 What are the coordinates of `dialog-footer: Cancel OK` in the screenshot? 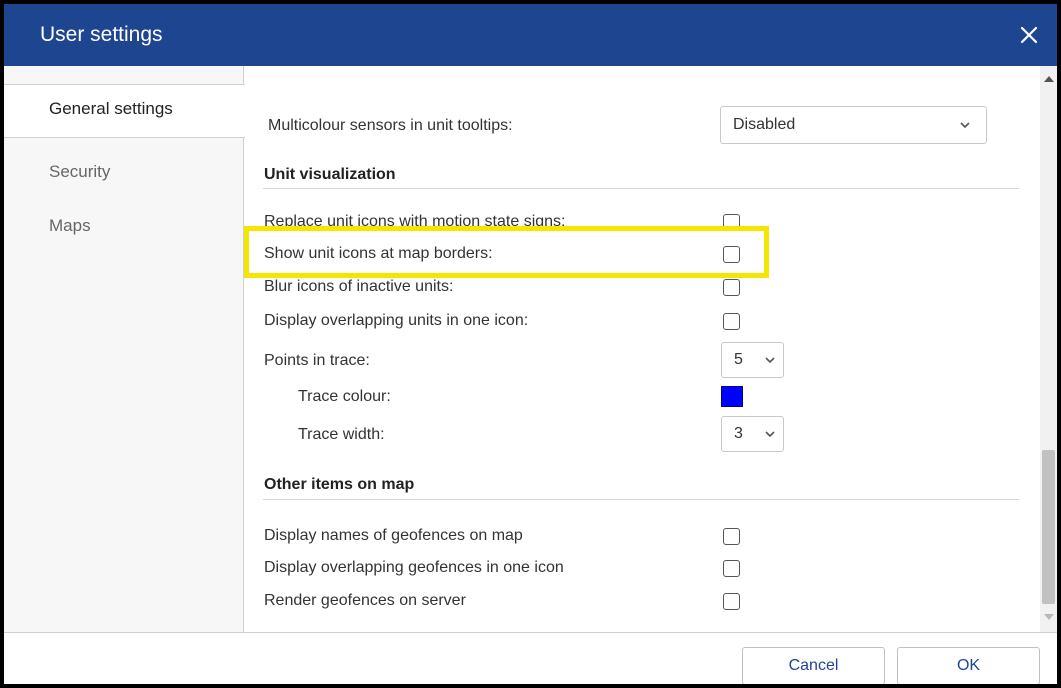 It's located at (530, 658).